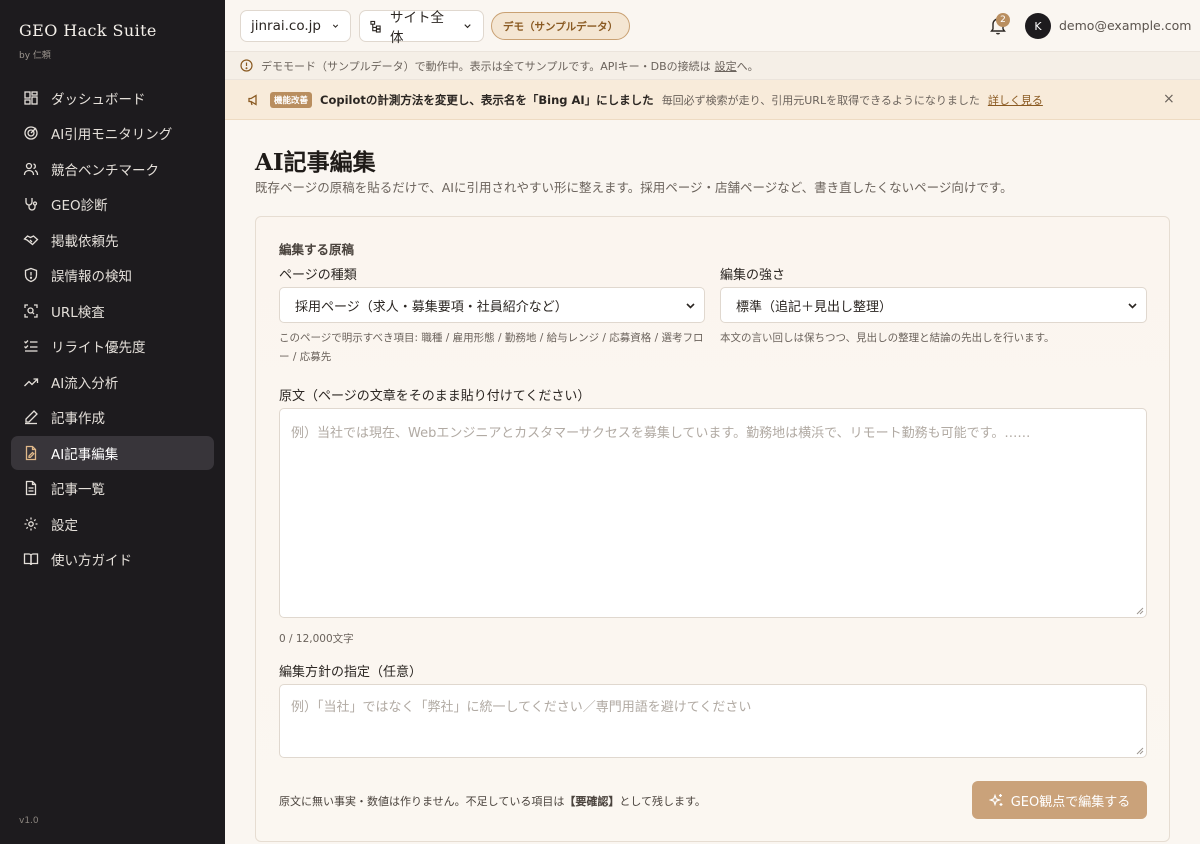 This screenshot has height=844, width=1200. What do you see at coordinates (521, 707) in the screenshot?
I see `policy-placeholder: 例）「当社」ではなく「弊社」に統一してください／専門用語を避けてください` at bounding box center [521, 707].